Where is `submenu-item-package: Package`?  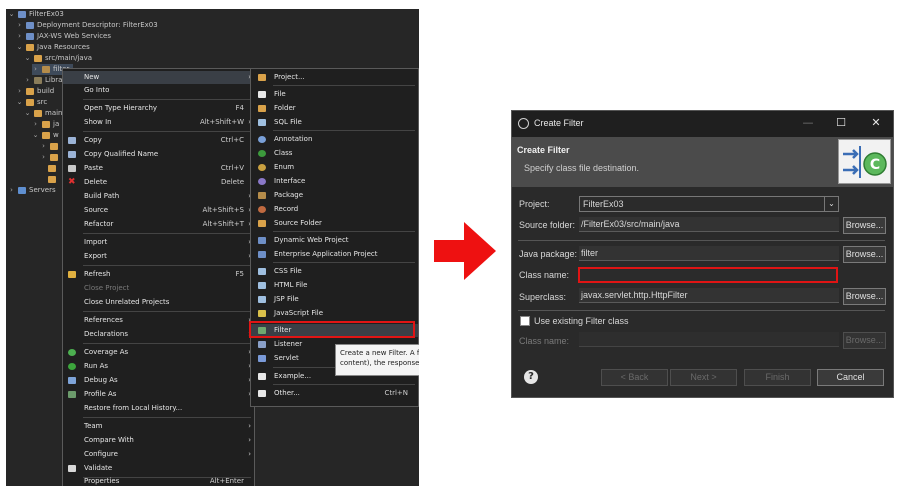
submenu-item-package: Package is located at coordinates (334, 195).